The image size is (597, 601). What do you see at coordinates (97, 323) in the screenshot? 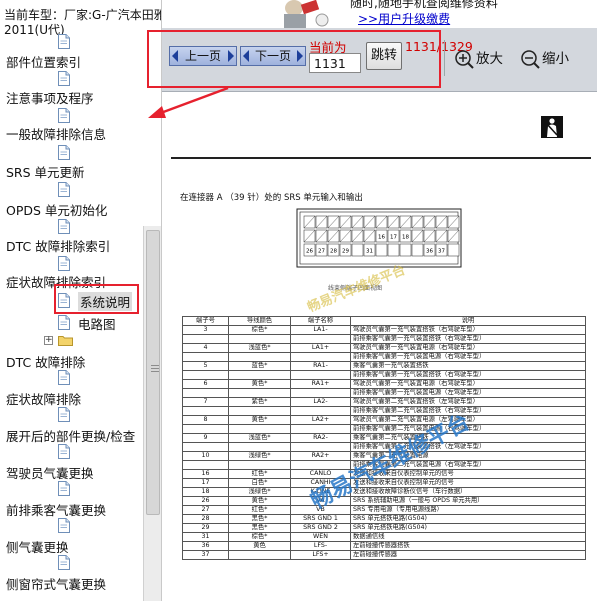
I see `tree-item: 电路图` at bounding box center [97, 323].